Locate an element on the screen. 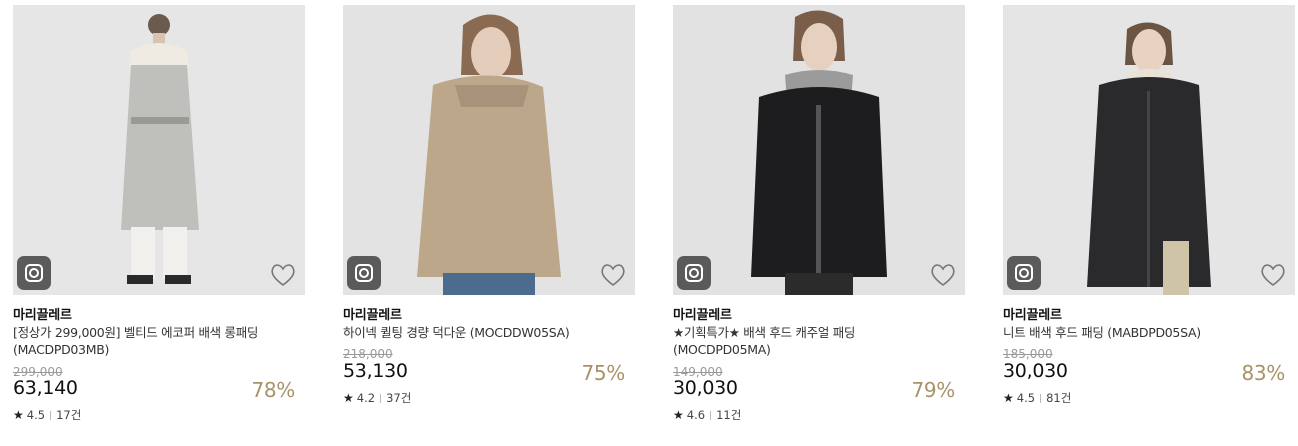 This screenshot has width=1298, height=446. review-count: 37건 is located at coordinates (399, 398).